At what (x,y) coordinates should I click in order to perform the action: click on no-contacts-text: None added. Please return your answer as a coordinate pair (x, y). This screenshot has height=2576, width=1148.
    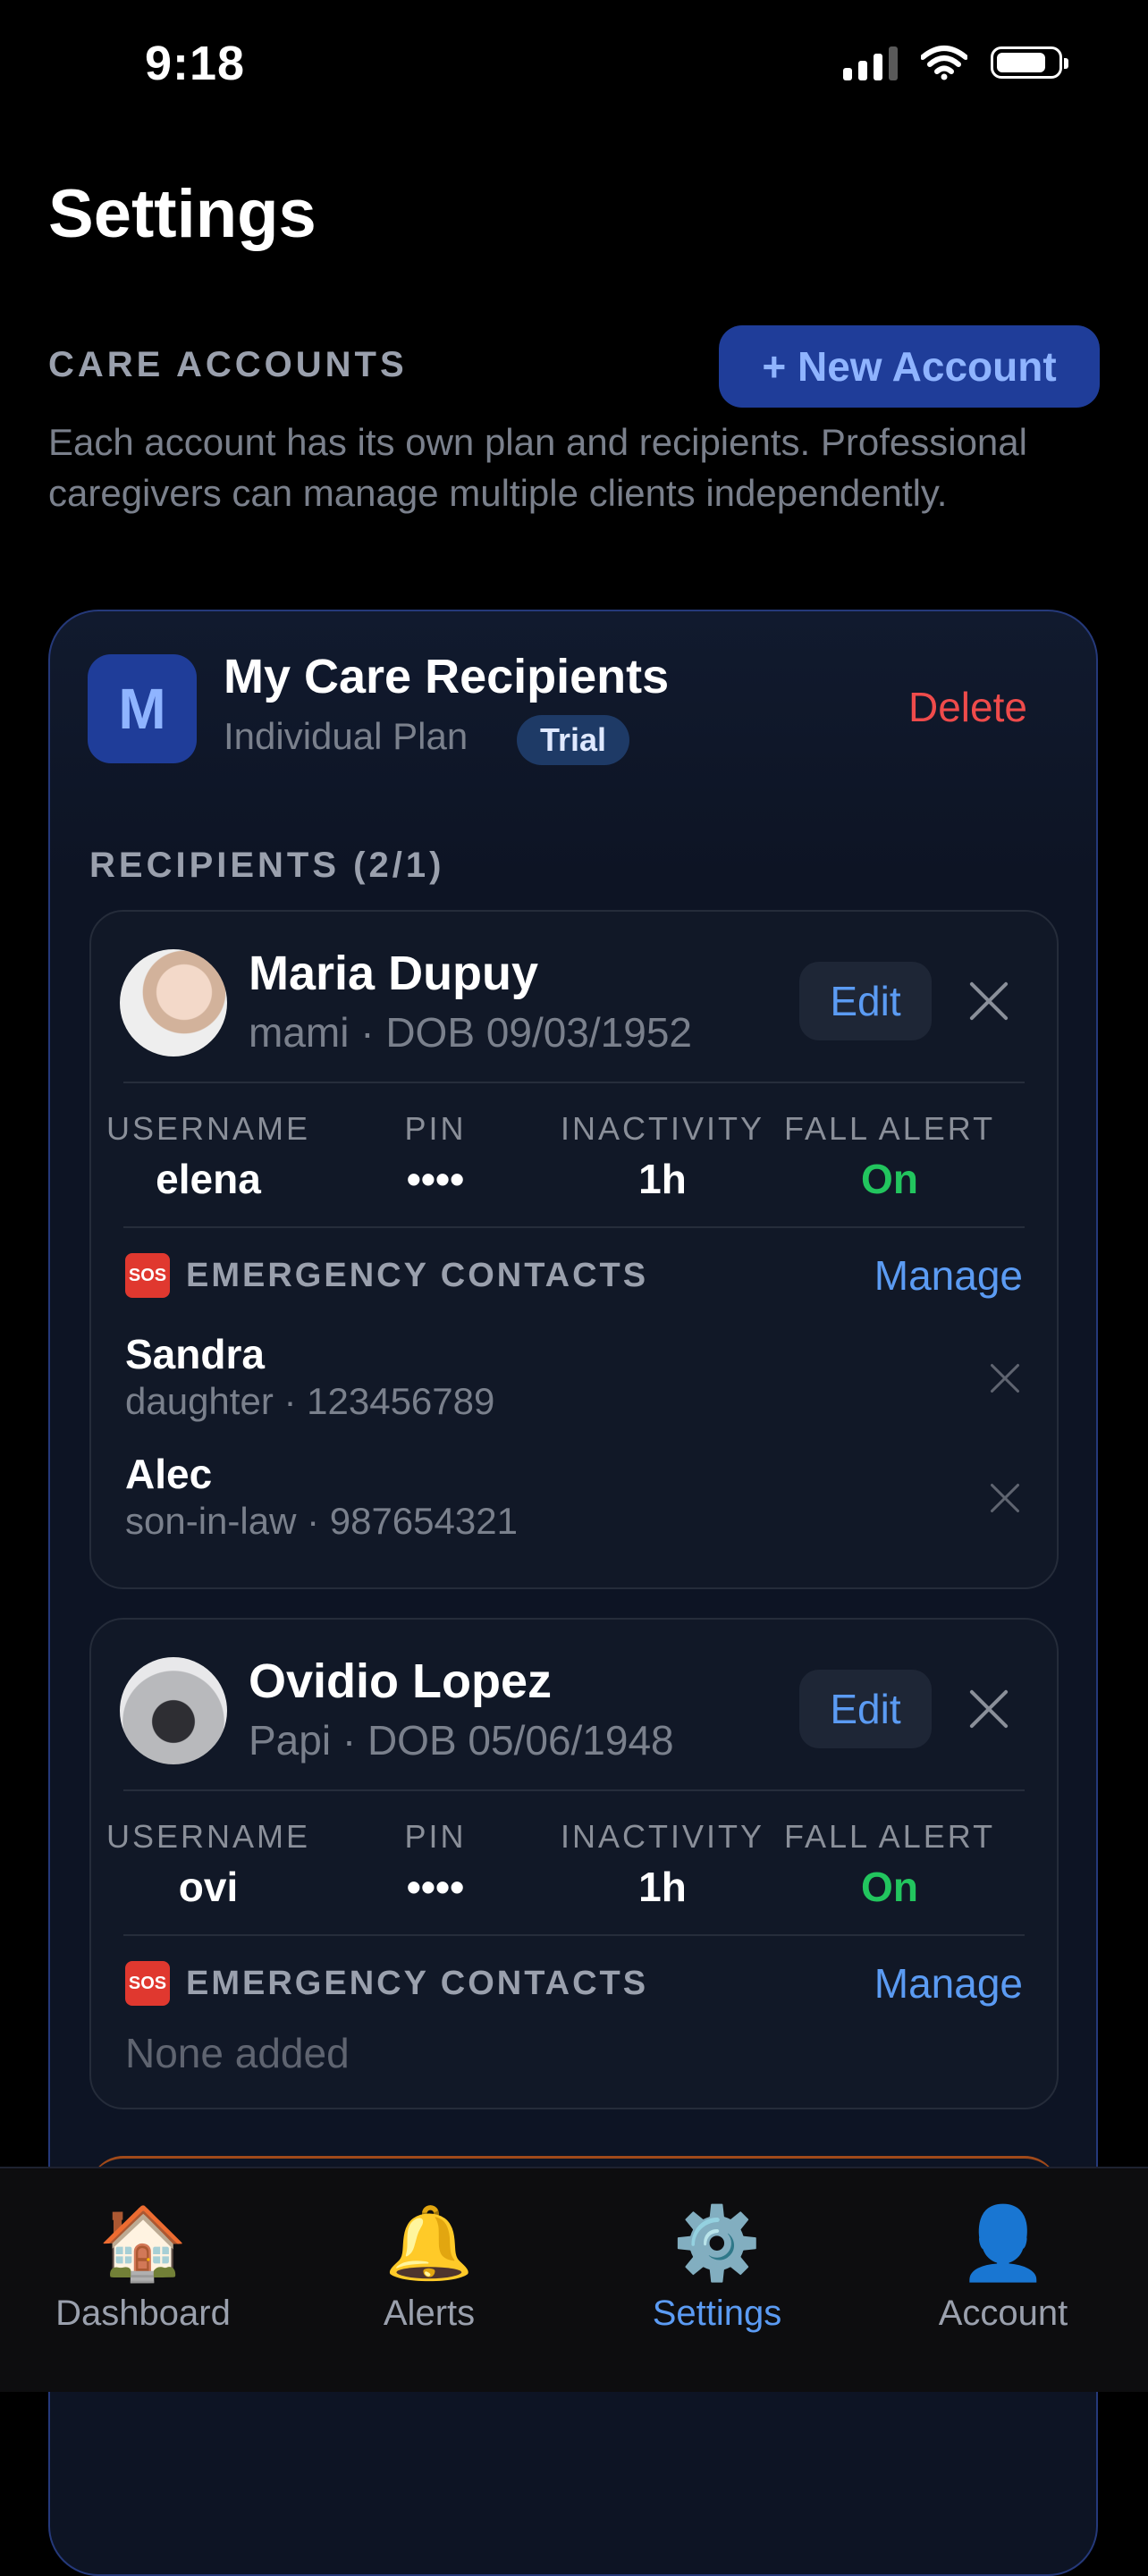
    Looking at the image, I should click on (237, 2053).